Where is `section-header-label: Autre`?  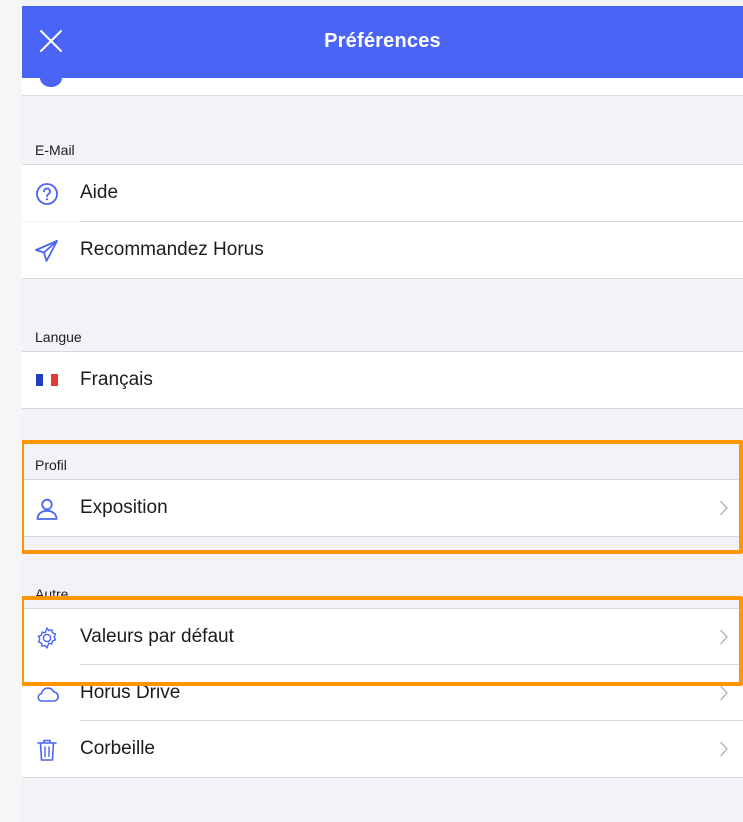 section-header-label: Autre is located at coordinates (52, 594).